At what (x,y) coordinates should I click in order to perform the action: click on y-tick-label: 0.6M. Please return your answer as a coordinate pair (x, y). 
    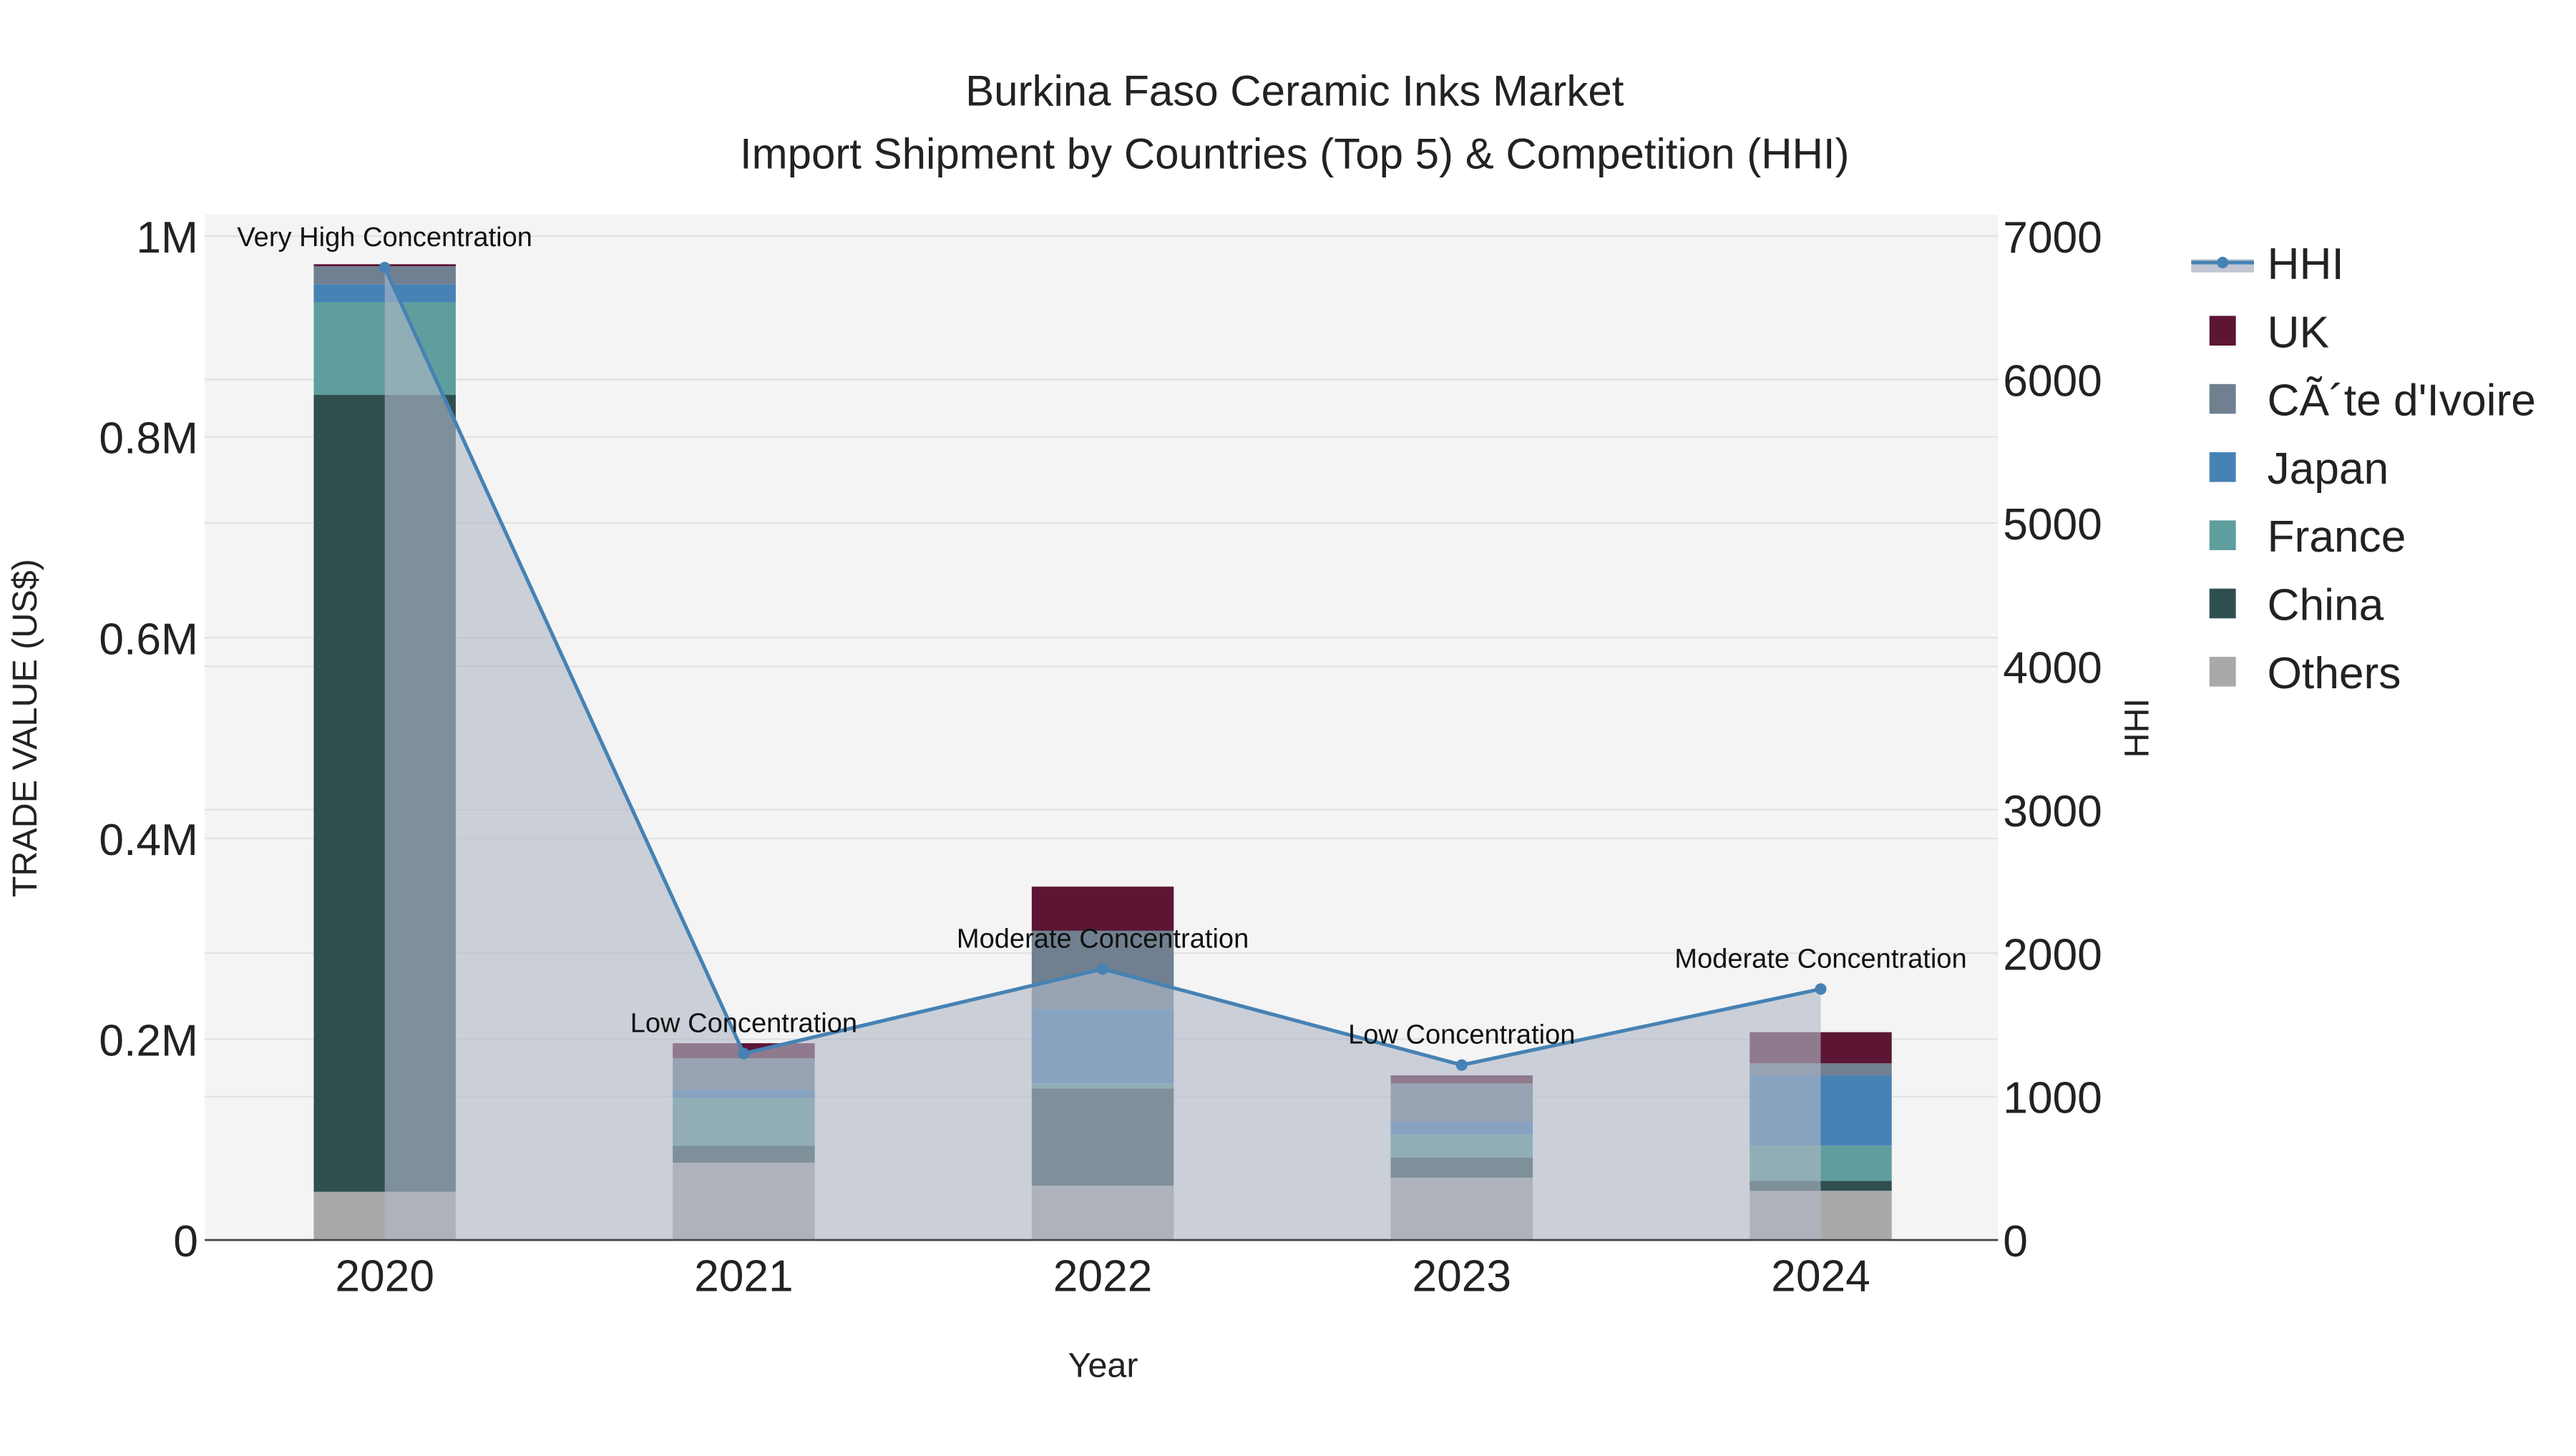
    Looking at the image, I should click on (148, 639).